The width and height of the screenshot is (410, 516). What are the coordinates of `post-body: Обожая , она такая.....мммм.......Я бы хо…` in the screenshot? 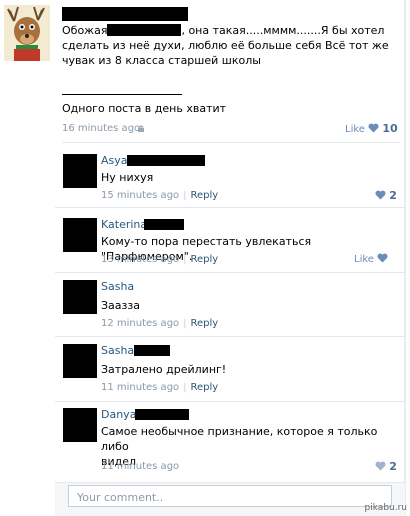 It's located at (227, 45).